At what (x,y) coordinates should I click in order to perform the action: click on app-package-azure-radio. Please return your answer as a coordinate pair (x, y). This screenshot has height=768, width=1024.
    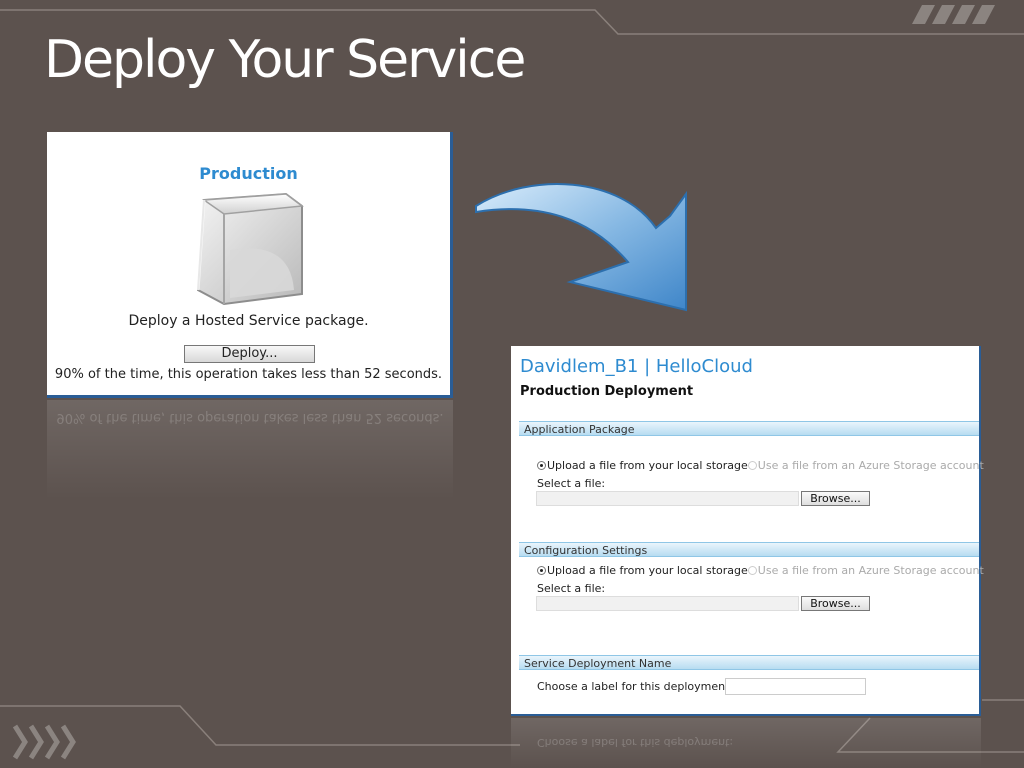
    Looking at the image, I should click on (752, 465).